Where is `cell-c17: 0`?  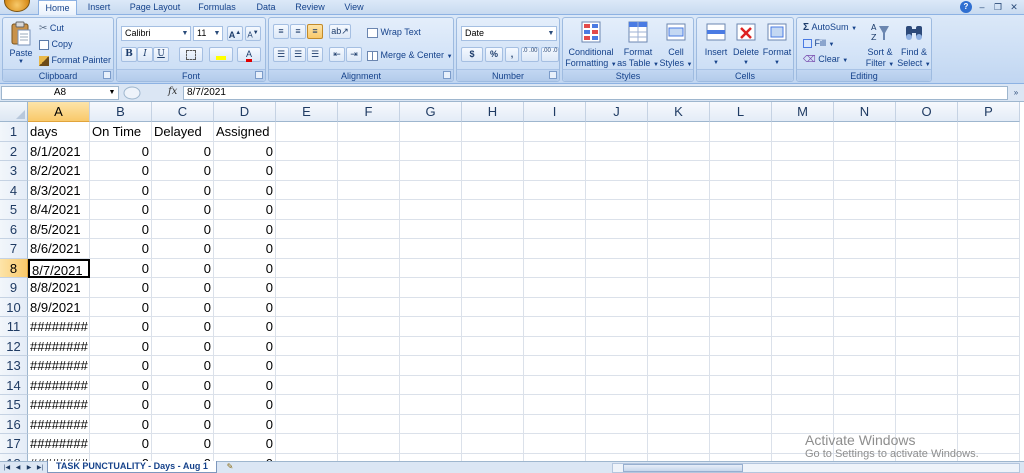
cell-c17: 0 is located at coordinates (183, 444).